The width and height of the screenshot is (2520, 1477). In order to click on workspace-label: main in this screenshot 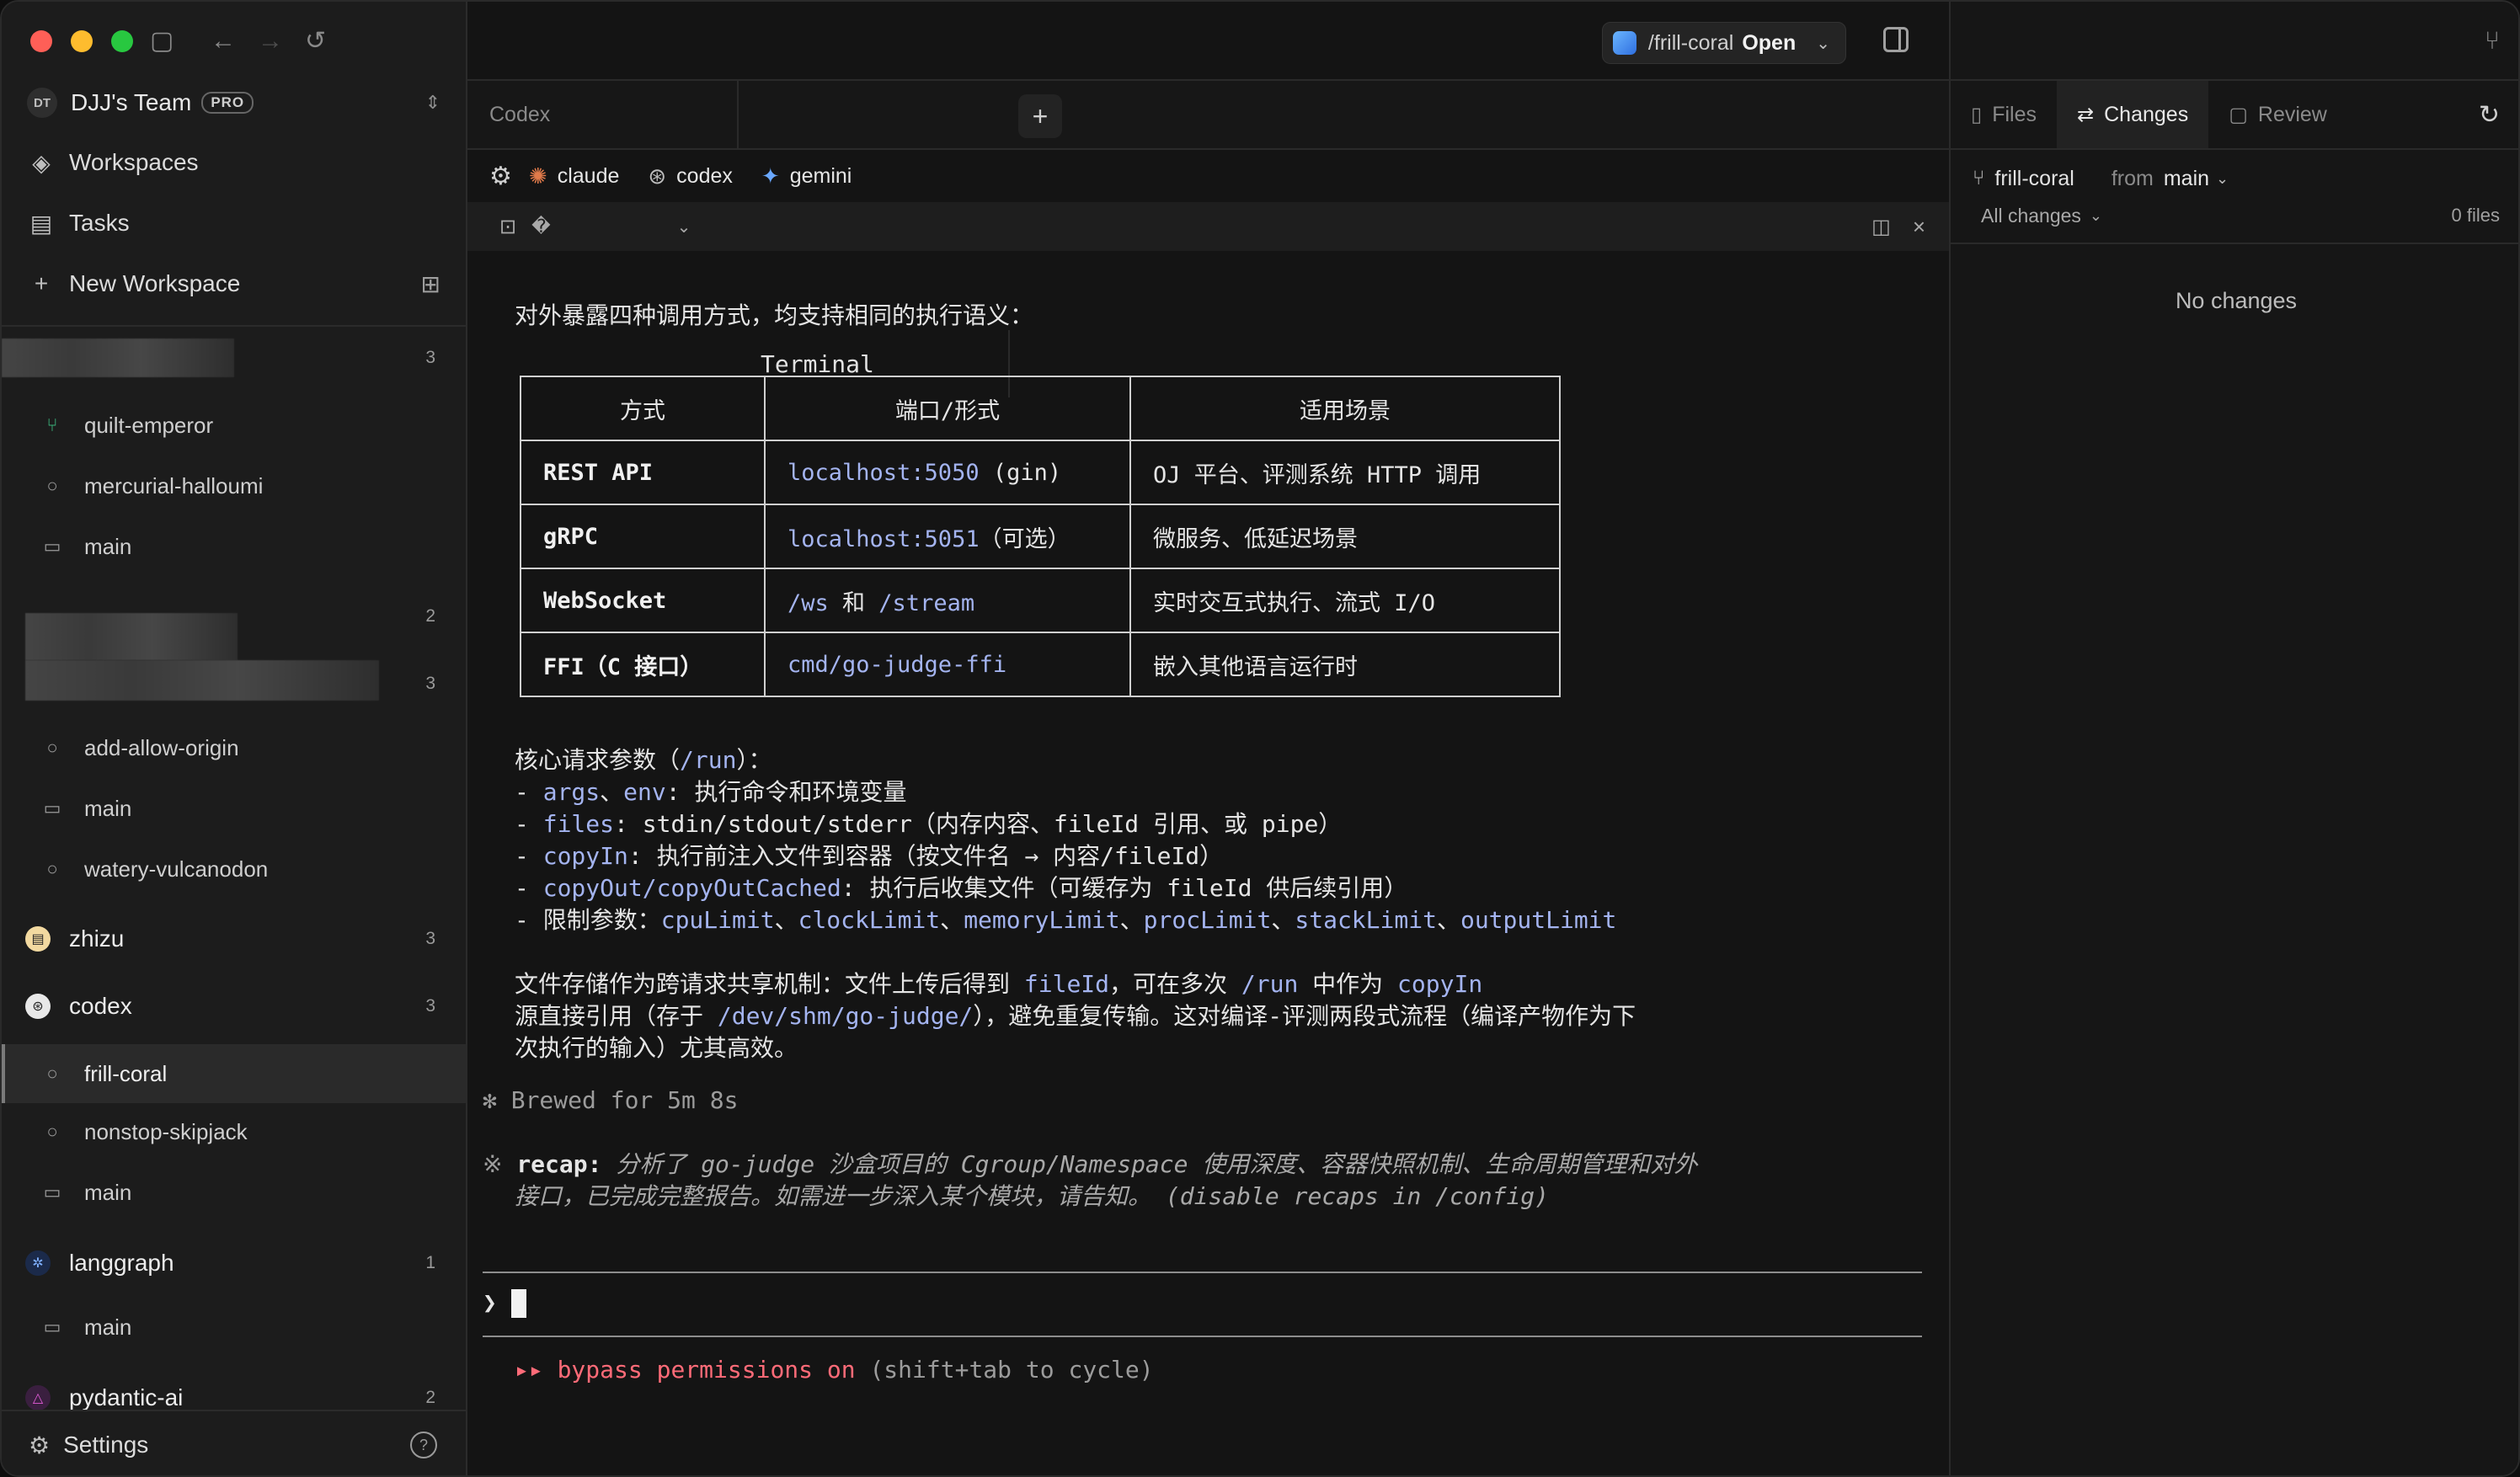, I will do `click(108, 808)`.